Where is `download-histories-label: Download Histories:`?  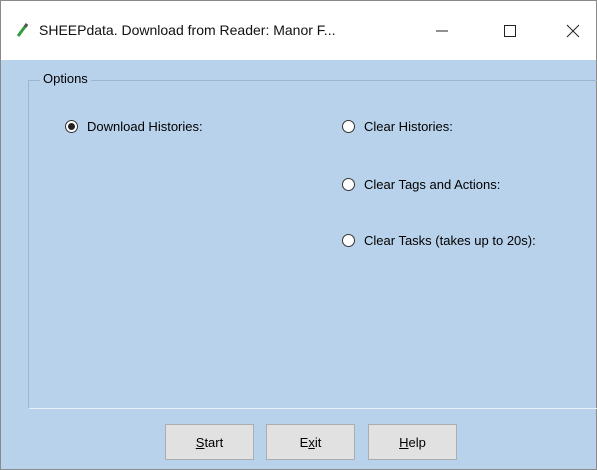
download-histories-label: Download Histories: is located at coordinates (145, 126).